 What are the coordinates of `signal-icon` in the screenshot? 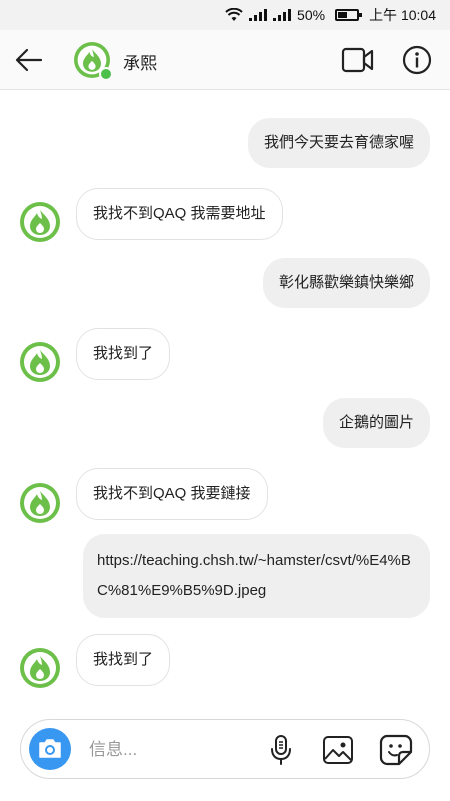 It's located at (258, 15).